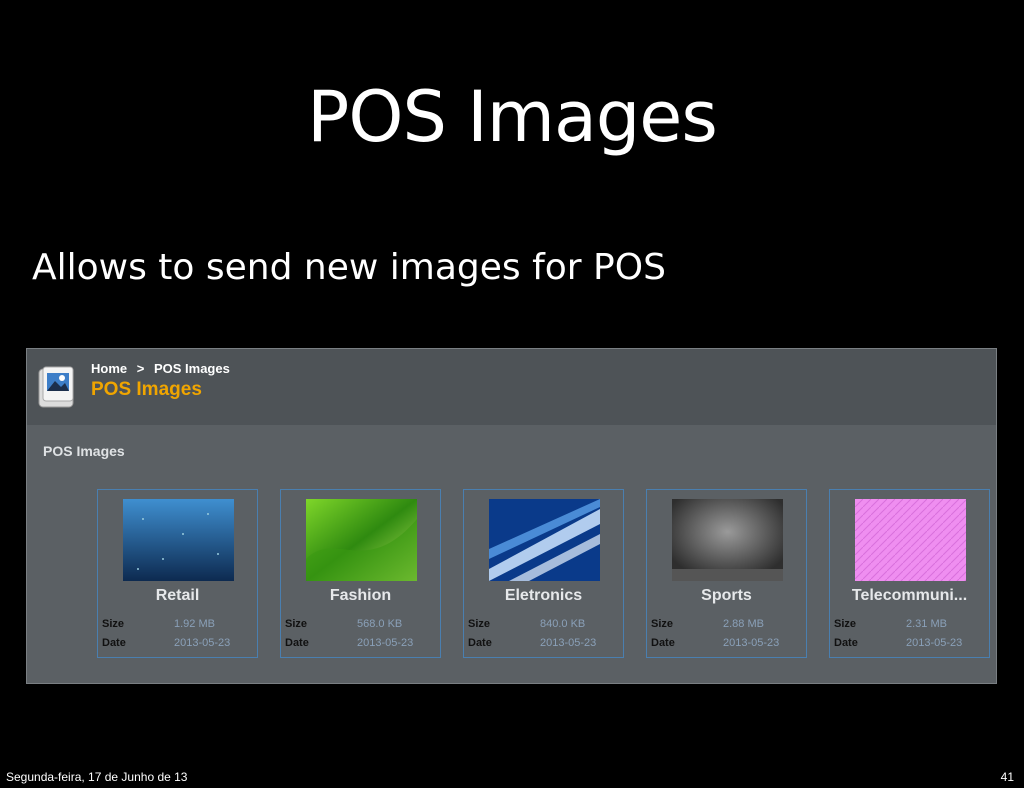 The width and height of the screenshot is (1024, 788). Describe the element at coordinates (1007, 777) in the screenshot. I see `slide-page-number: 41` at that location.